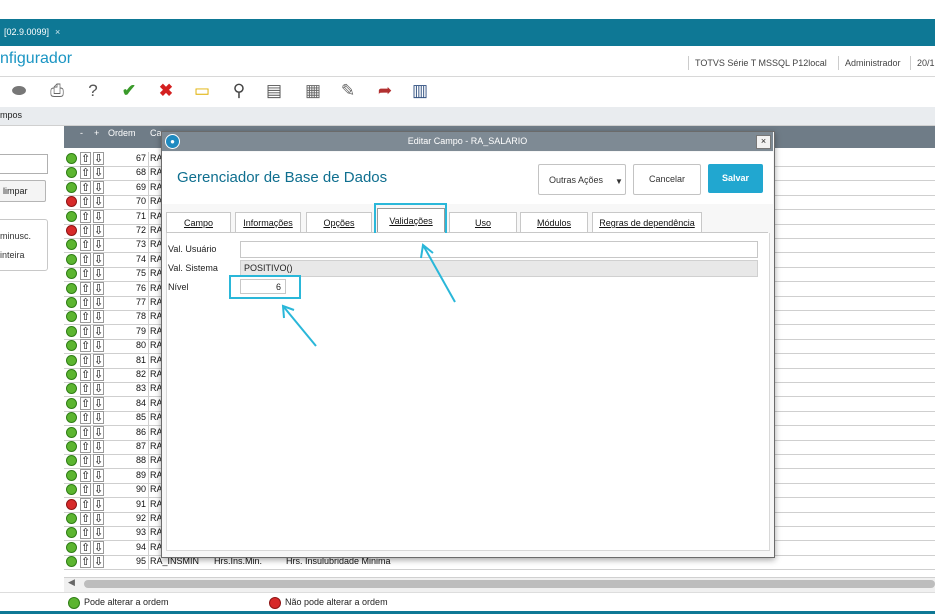 The width and height of the screenshot is (935, 615). What do you see at coordinates (71, 582) in the screenshot?
I see `scroll-left-icon: ◀` at bounding box center [71, 582].